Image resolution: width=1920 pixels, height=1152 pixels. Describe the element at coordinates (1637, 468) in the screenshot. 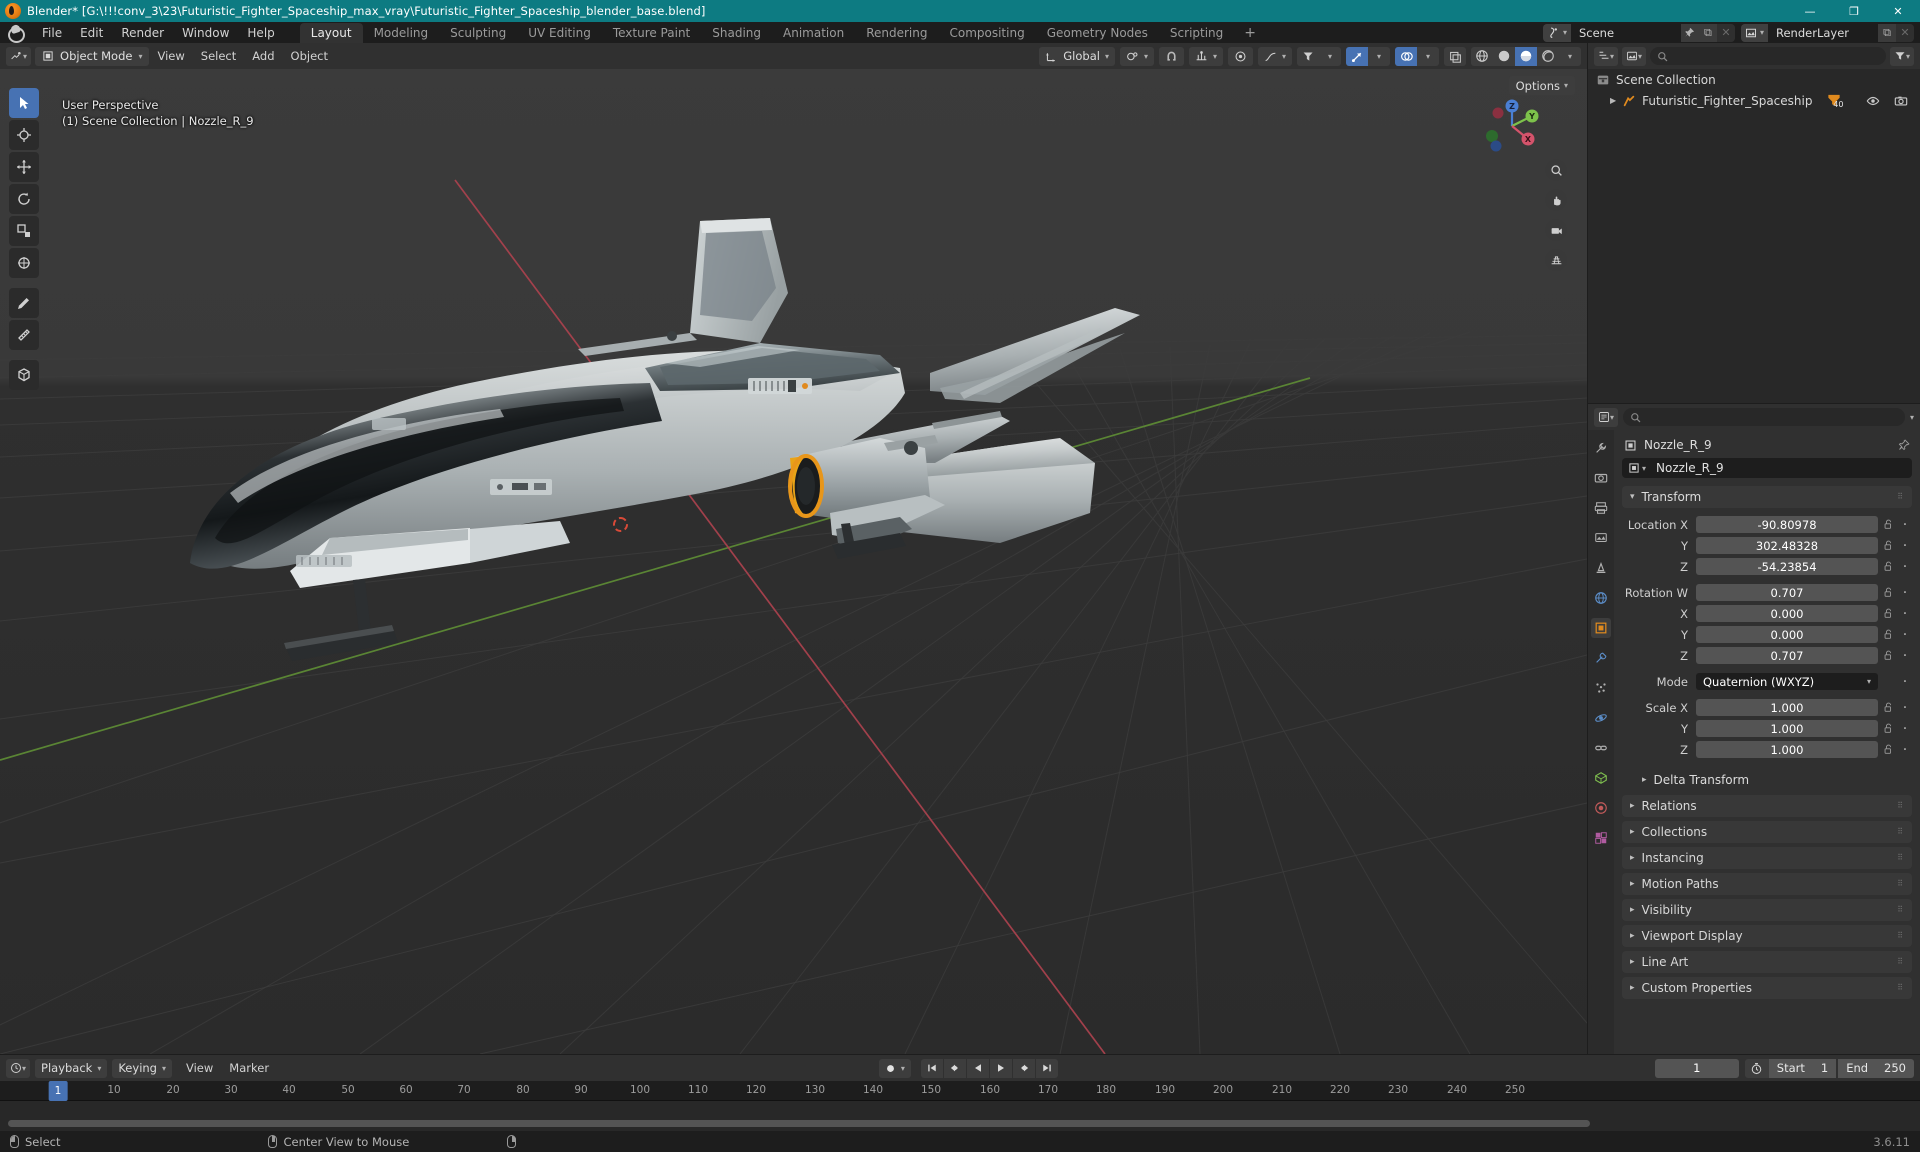

I see `object-id-icon: ▾` at that location.